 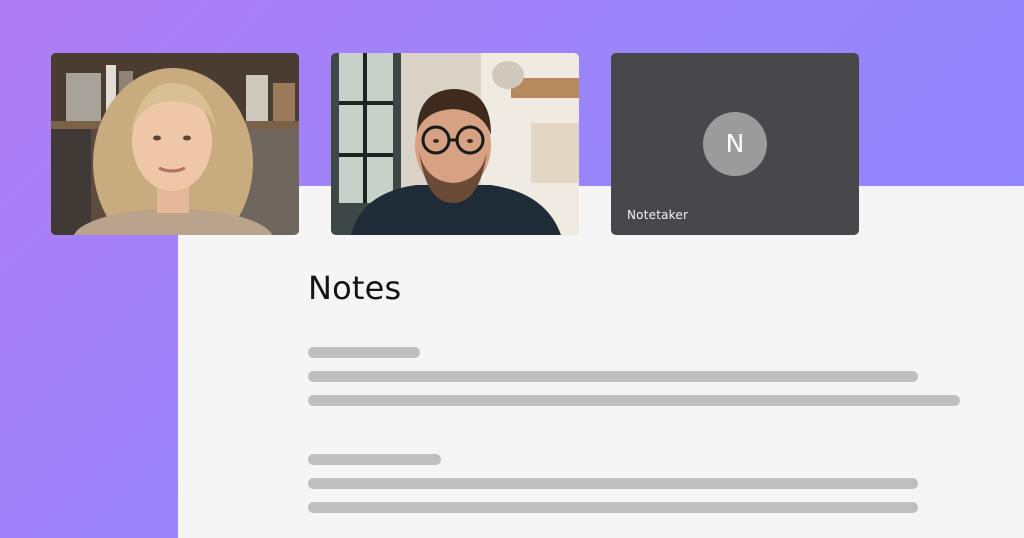 I want to click on avatar: N, so click(x=735, y=144).